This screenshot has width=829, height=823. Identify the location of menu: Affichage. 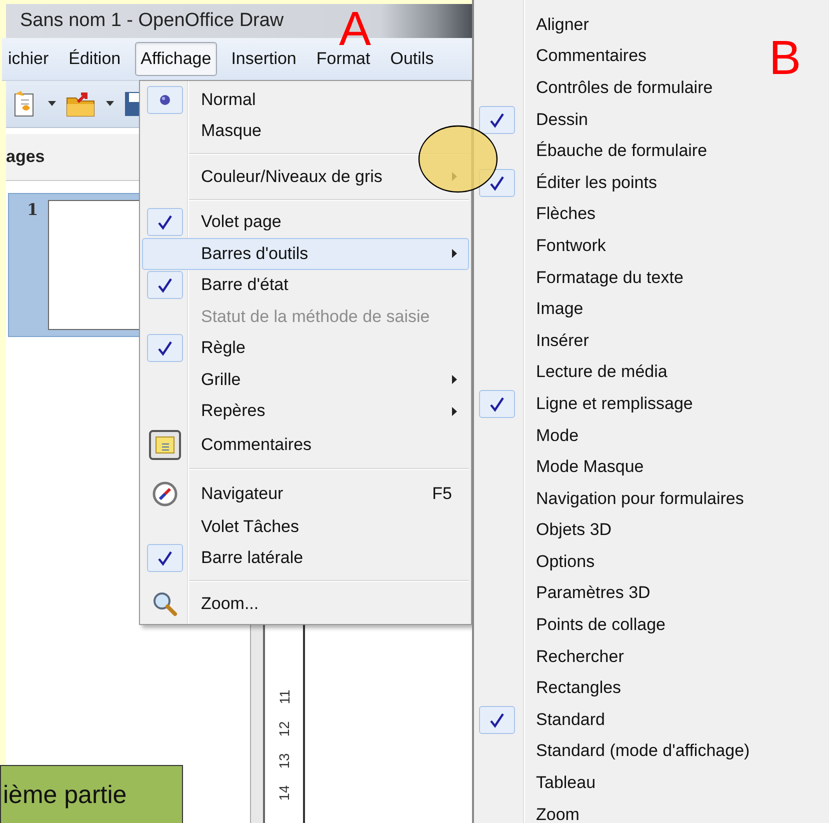
(176, 59).